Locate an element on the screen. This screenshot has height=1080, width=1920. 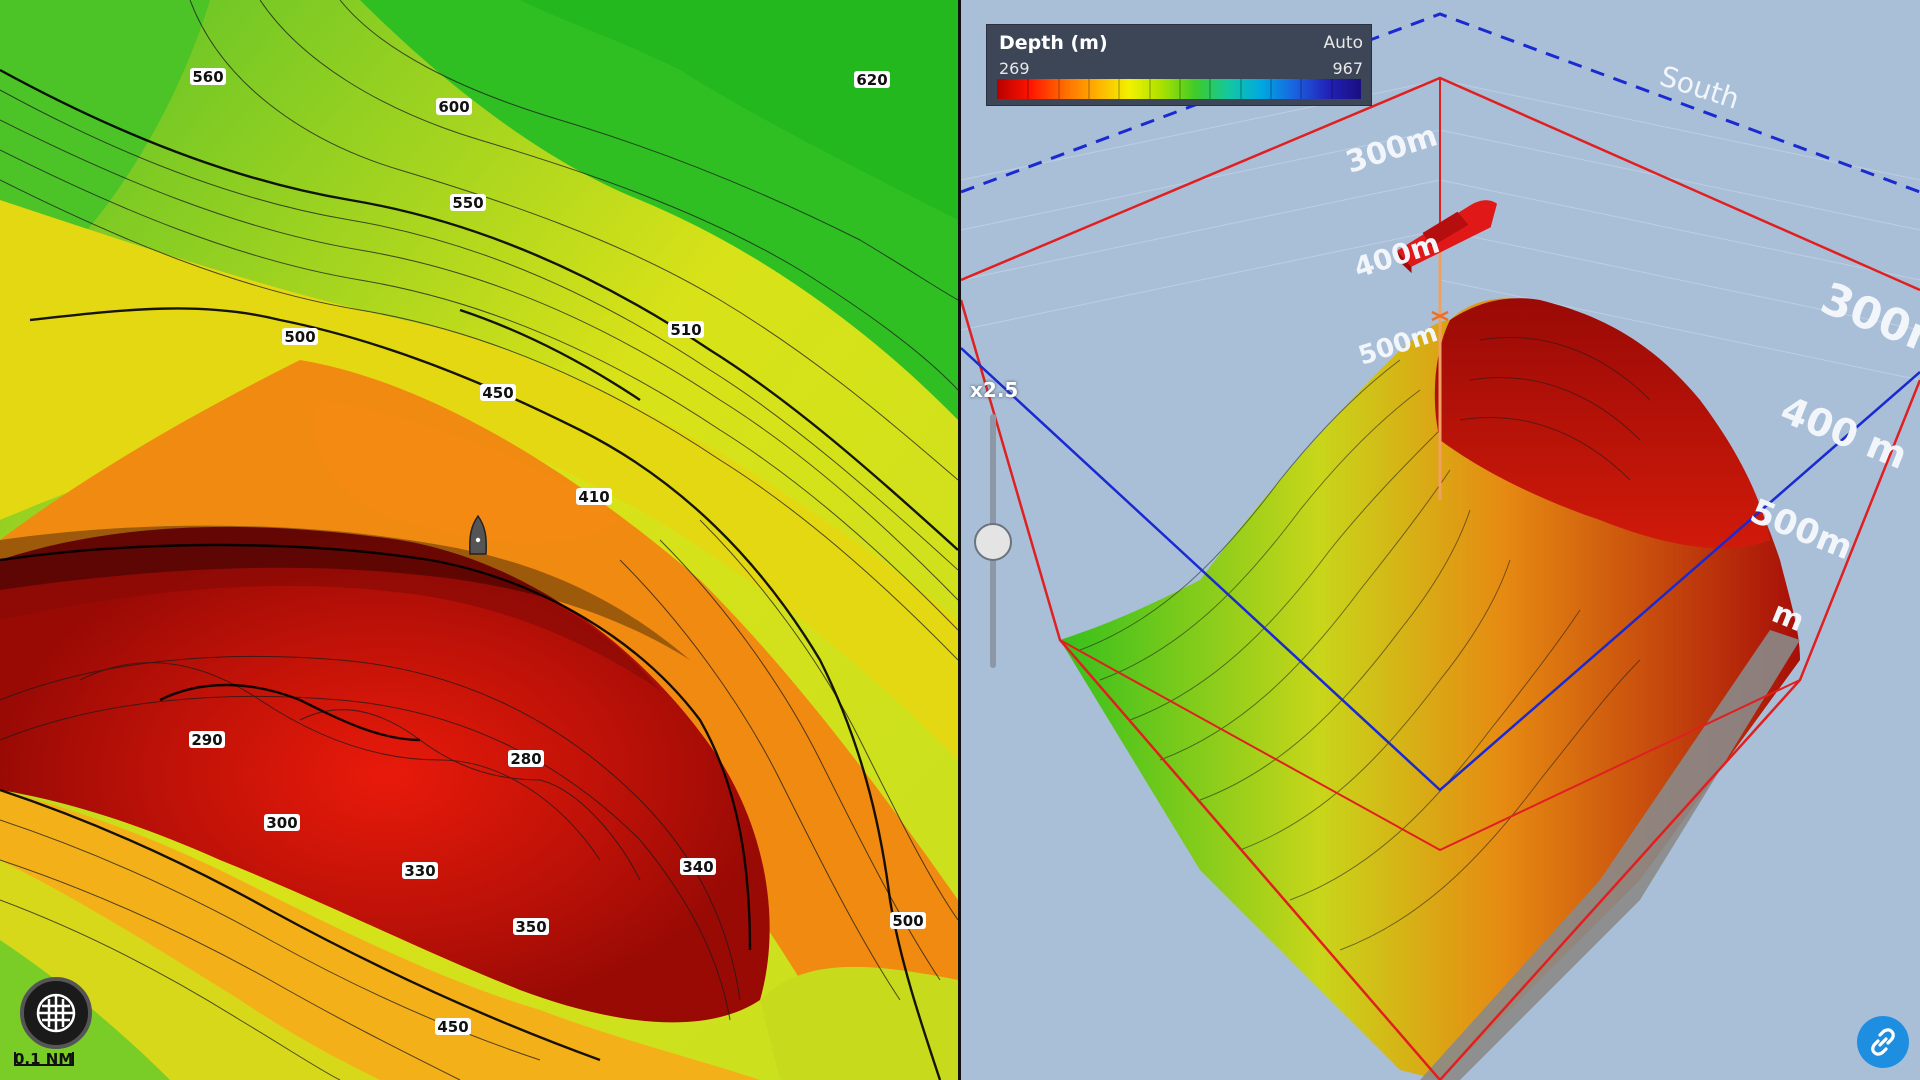
svg-text: 410 is located at coordinates (593, 497).